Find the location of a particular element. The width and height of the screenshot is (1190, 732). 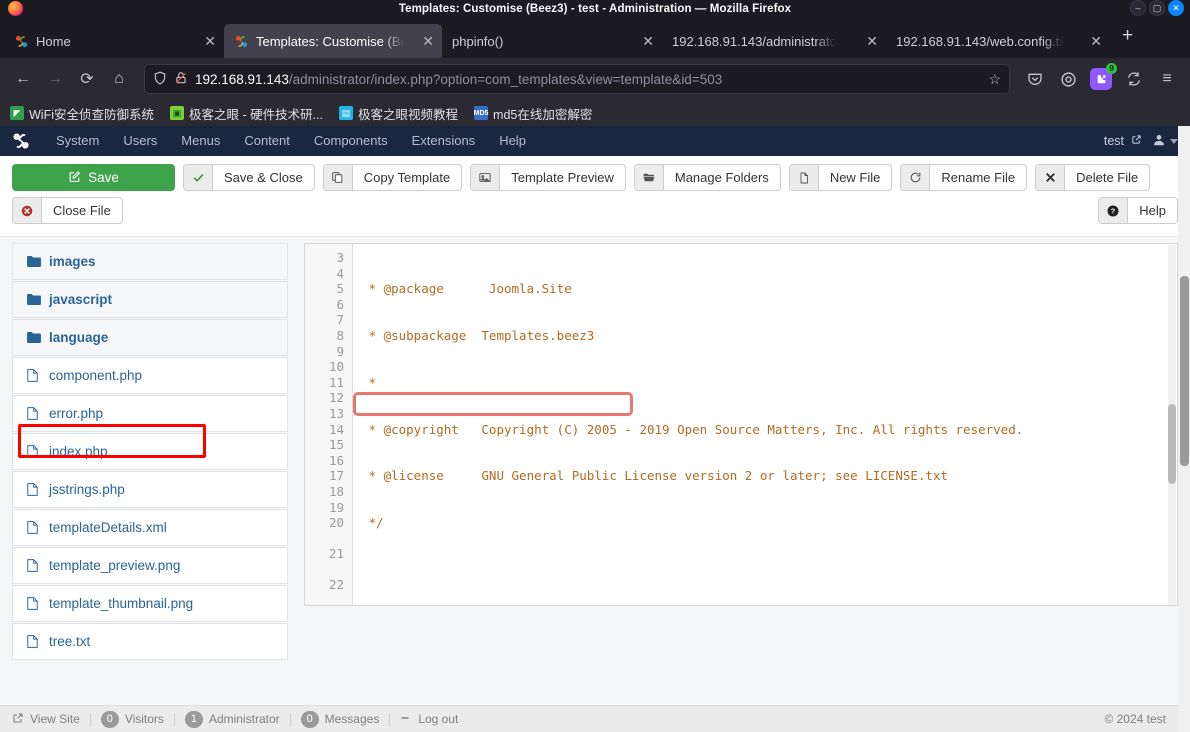

new-file-label: New File is located at coordinates (855, 177).